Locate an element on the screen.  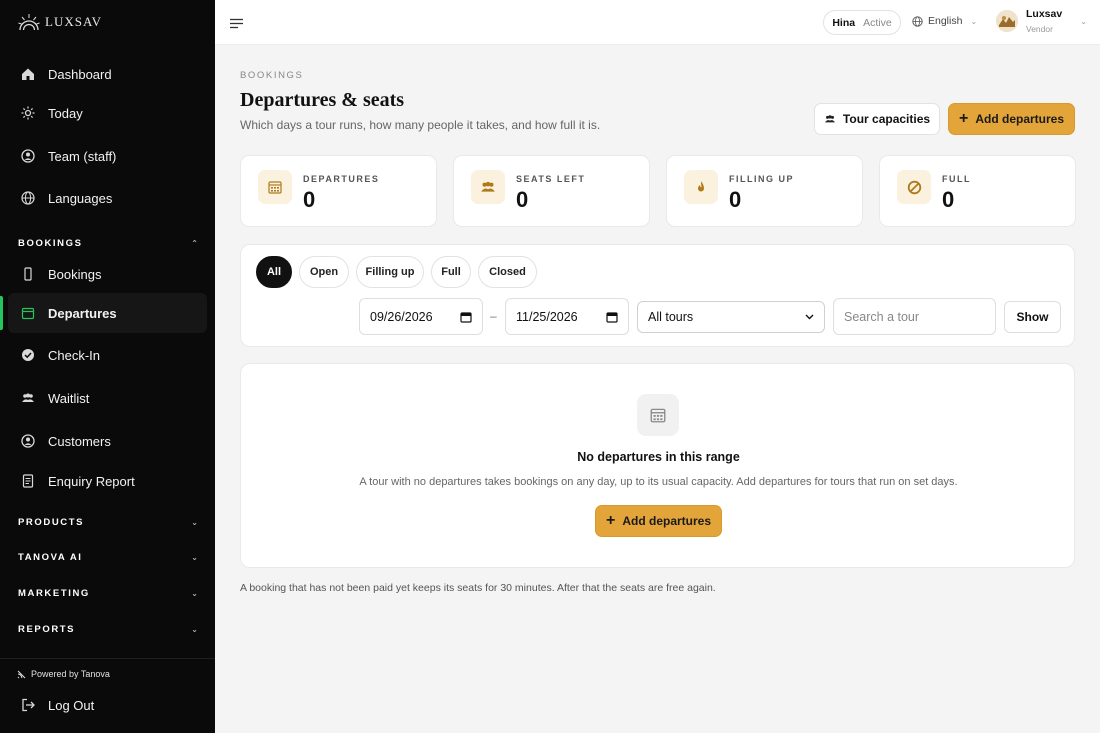
logout-label: Log Out is located at coordinates (71, 705).